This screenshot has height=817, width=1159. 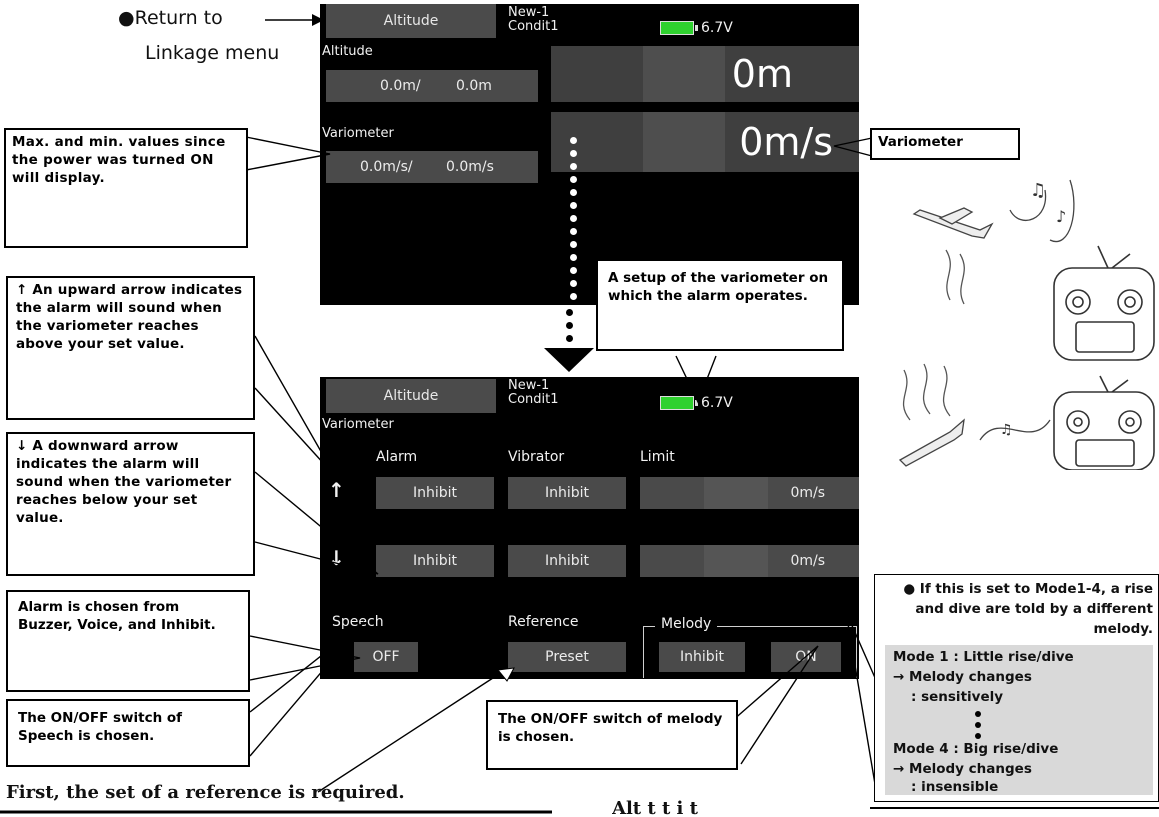 I want to click on mode1-line1: → Melody changes, so click(x=962, y=677).